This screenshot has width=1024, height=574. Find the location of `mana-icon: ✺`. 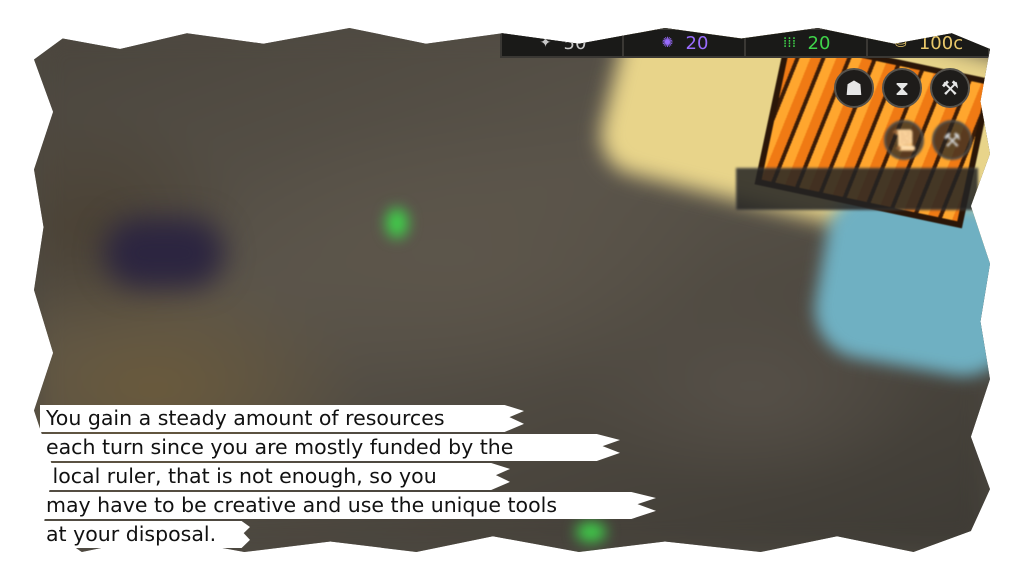

mana-icon: ✺ is located at coordinates (667, 43).